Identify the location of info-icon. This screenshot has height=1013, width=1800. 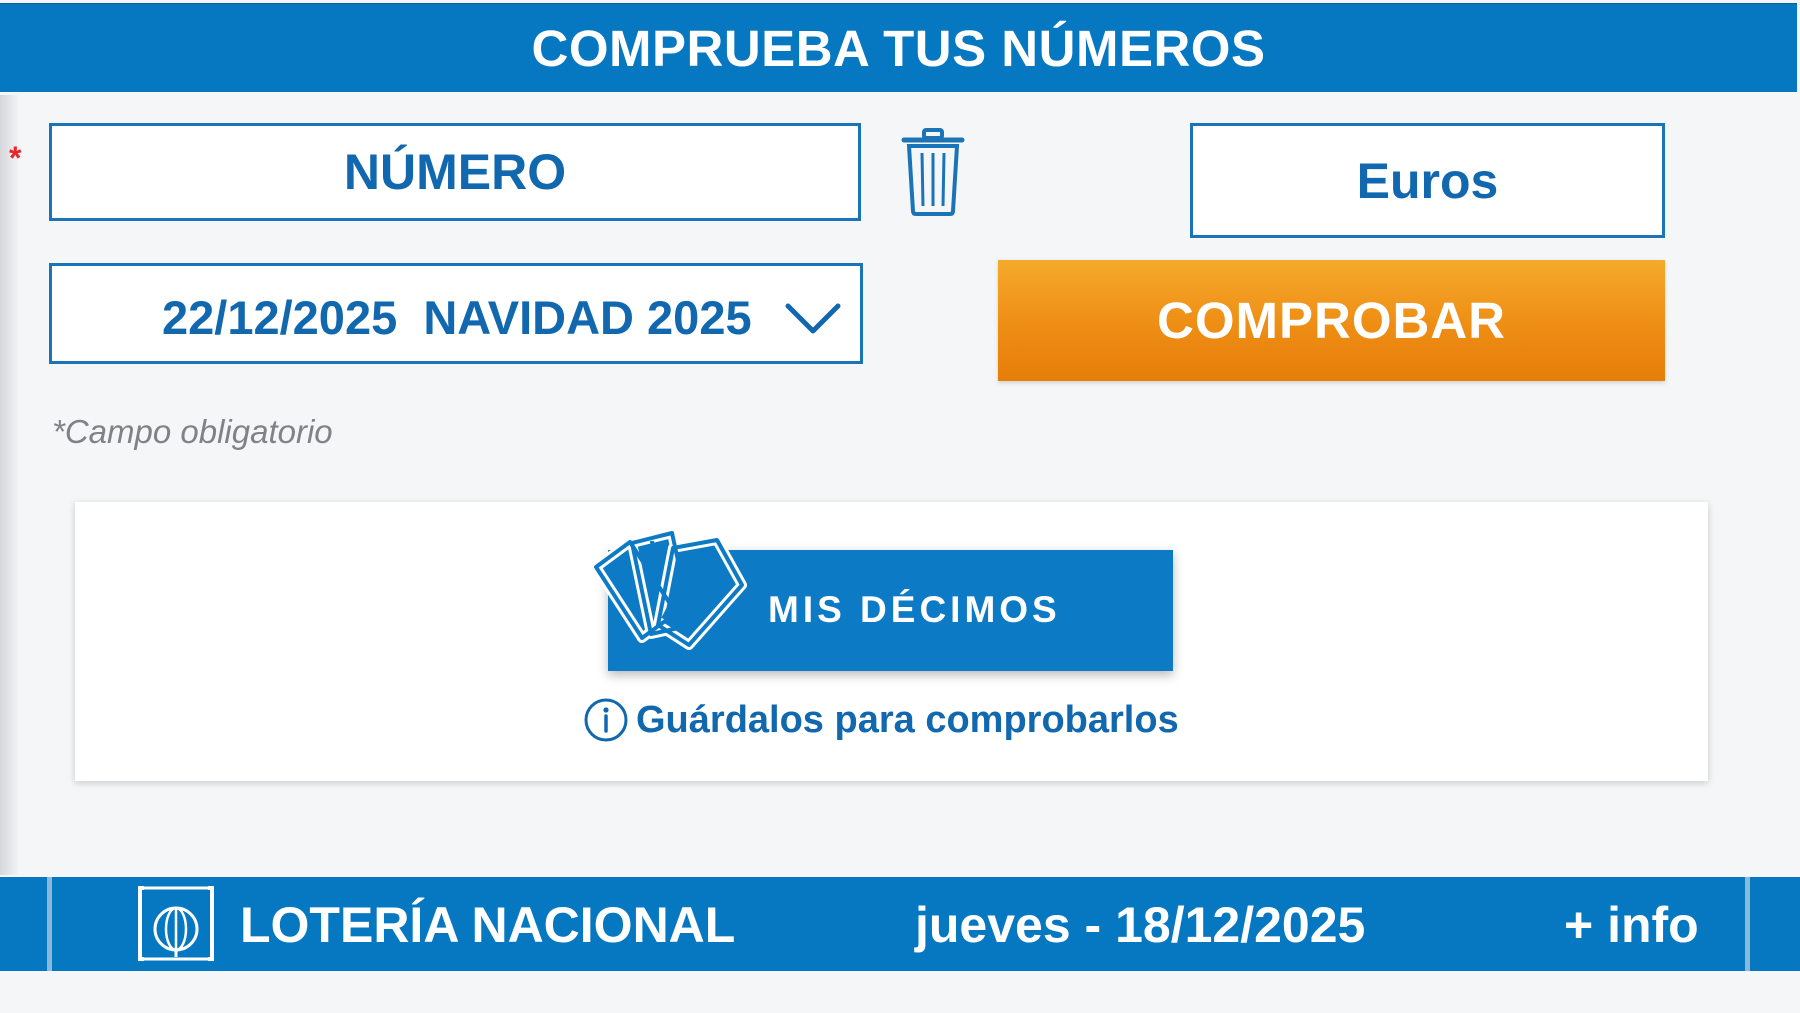
(606, 720).